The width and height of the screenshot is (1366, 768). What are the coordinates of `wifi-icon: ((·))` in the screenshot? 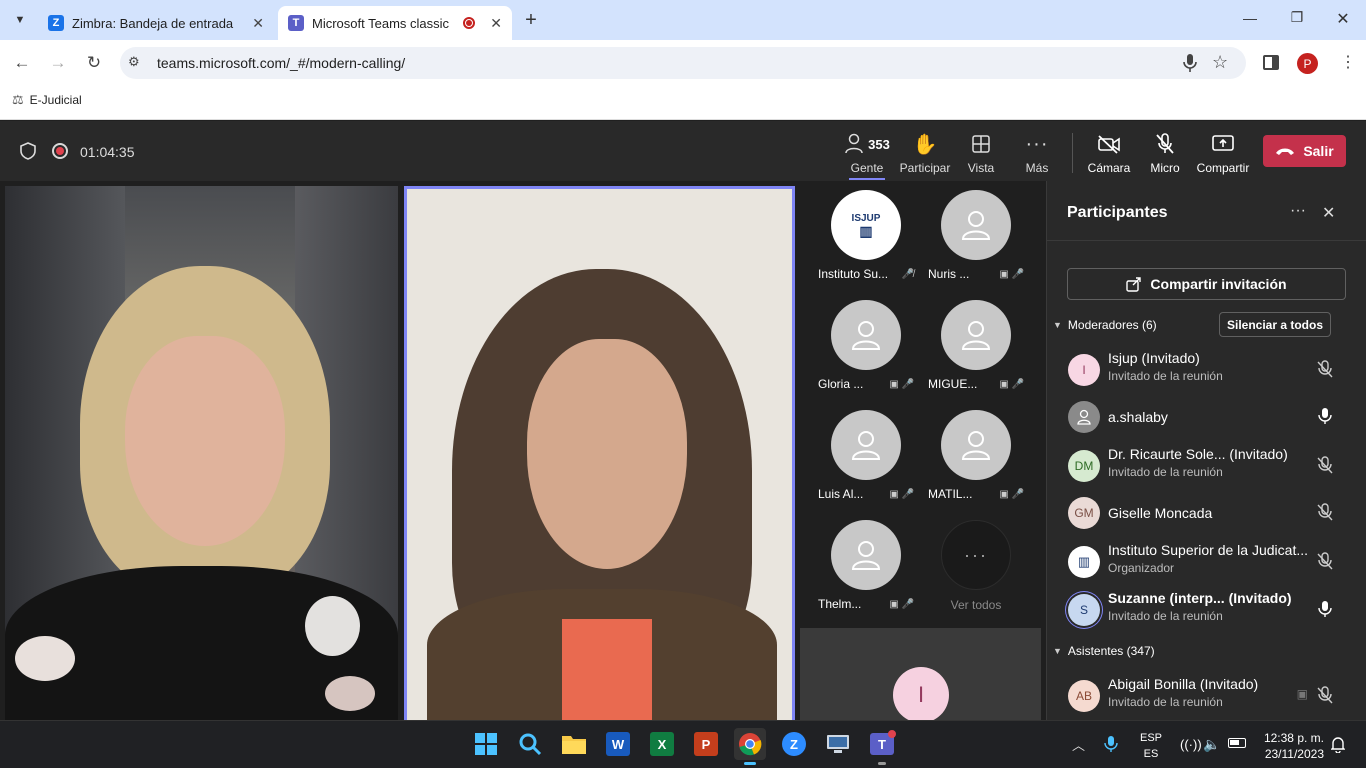 It's located at (1191, 744).